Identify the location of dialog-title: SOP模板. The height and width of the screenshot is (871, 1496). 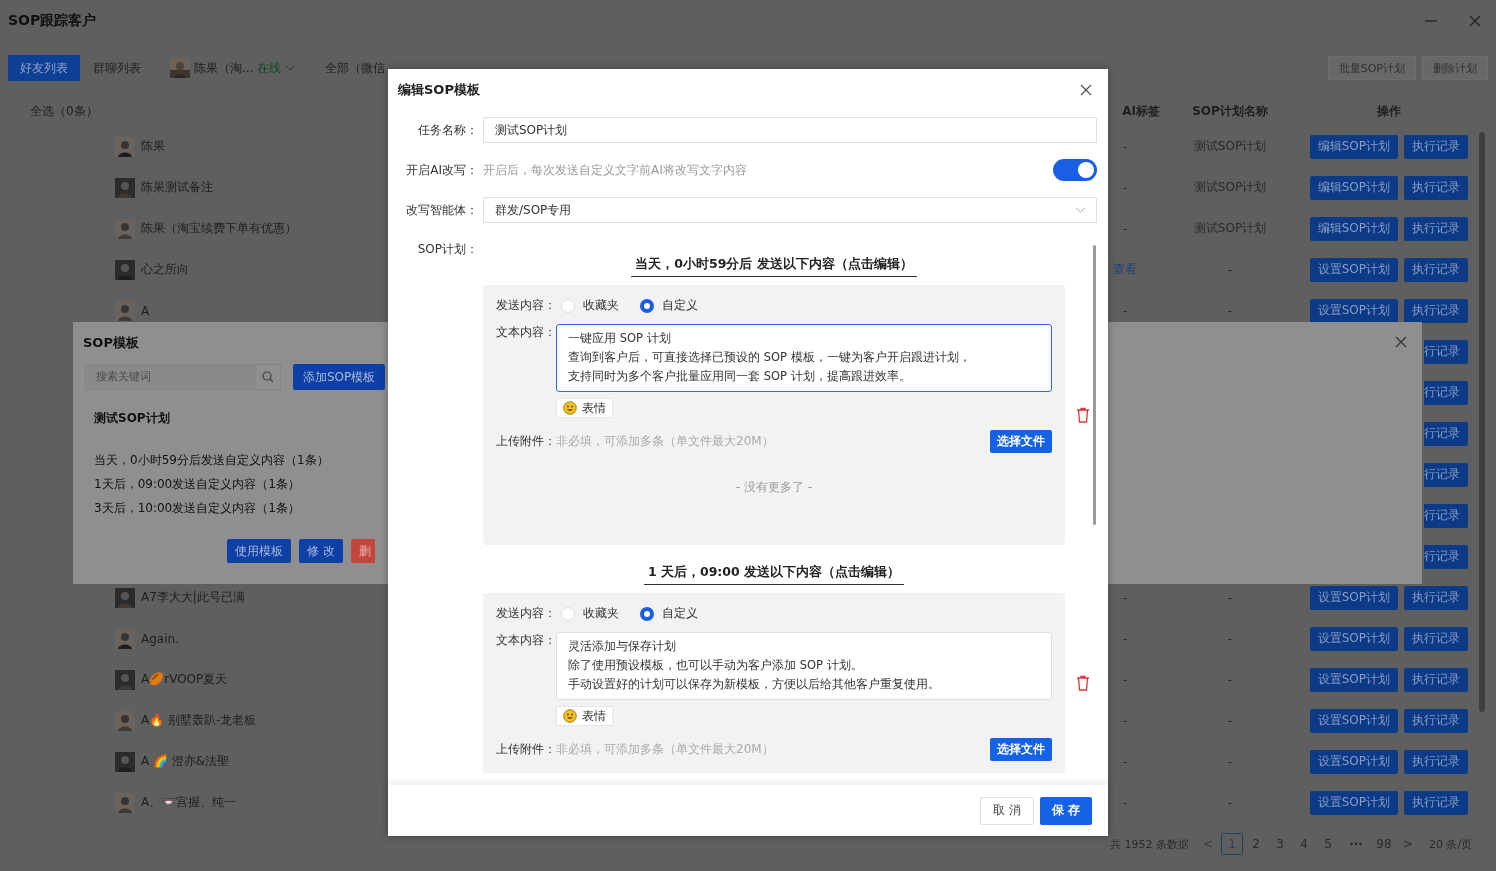
(111, 342).